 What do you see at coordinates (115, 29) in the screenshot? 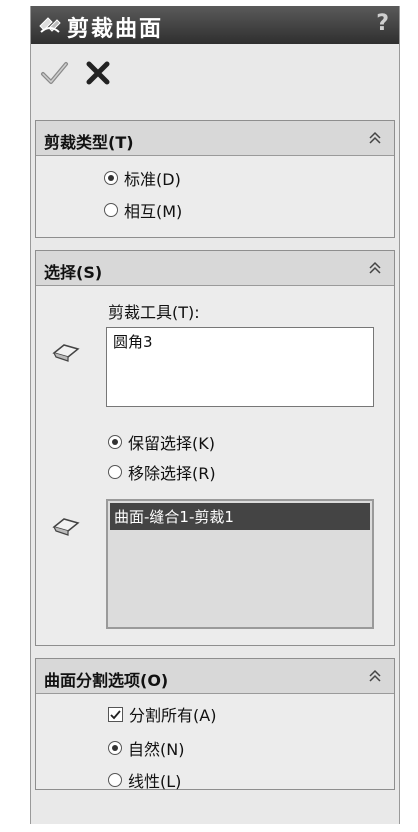
I see `panel-title: 剪裁曲面` at bounding box center [115, 29].